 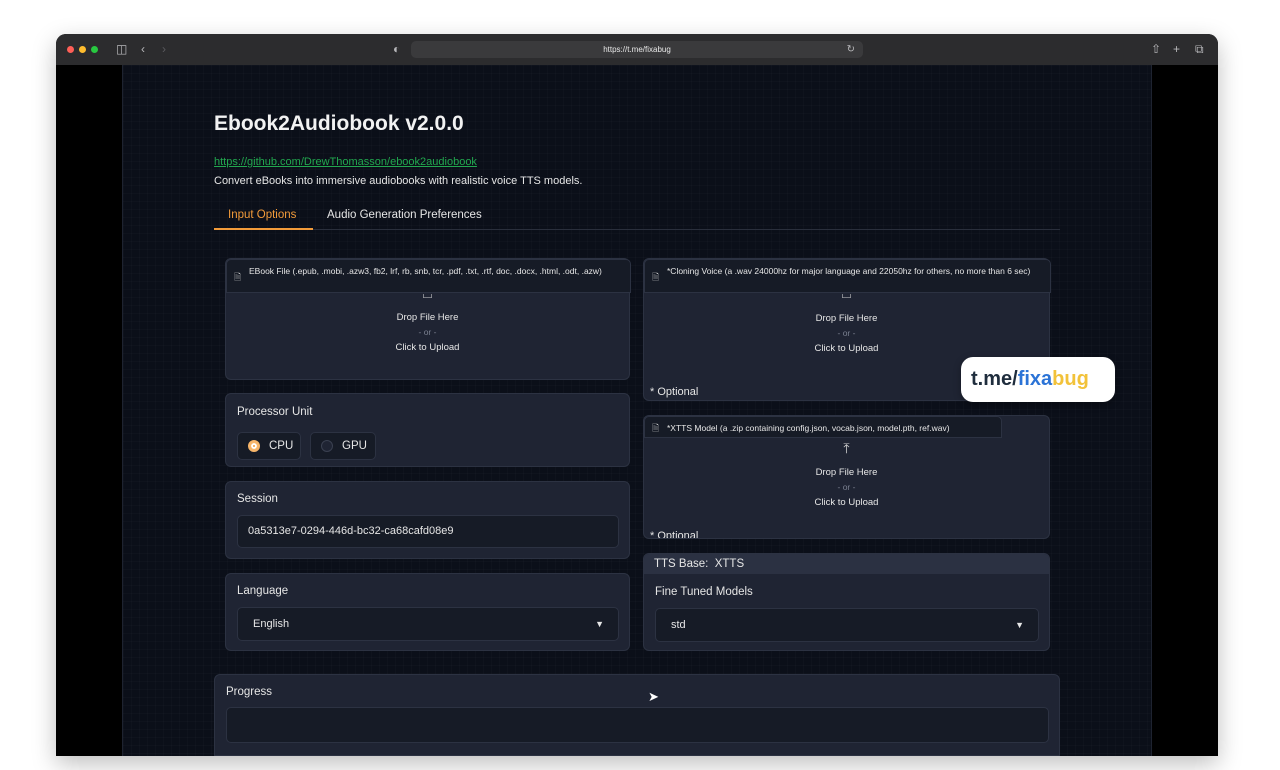 What do you see at coordinates (339, 123) in the screenshot?
I see `page-title: Ebook2Audiobook v2.0.0` at bounding box center [339, 123].